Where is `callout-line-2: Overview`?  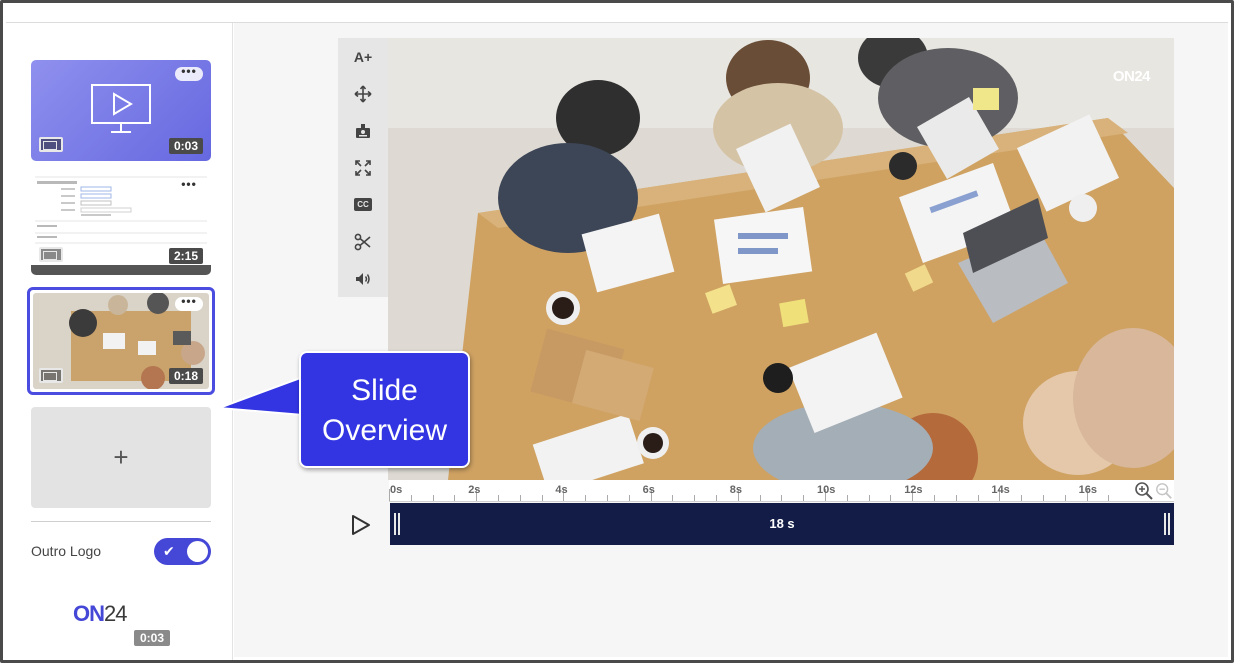
callout-line-2: Overview is located at coordinates (384, 430).